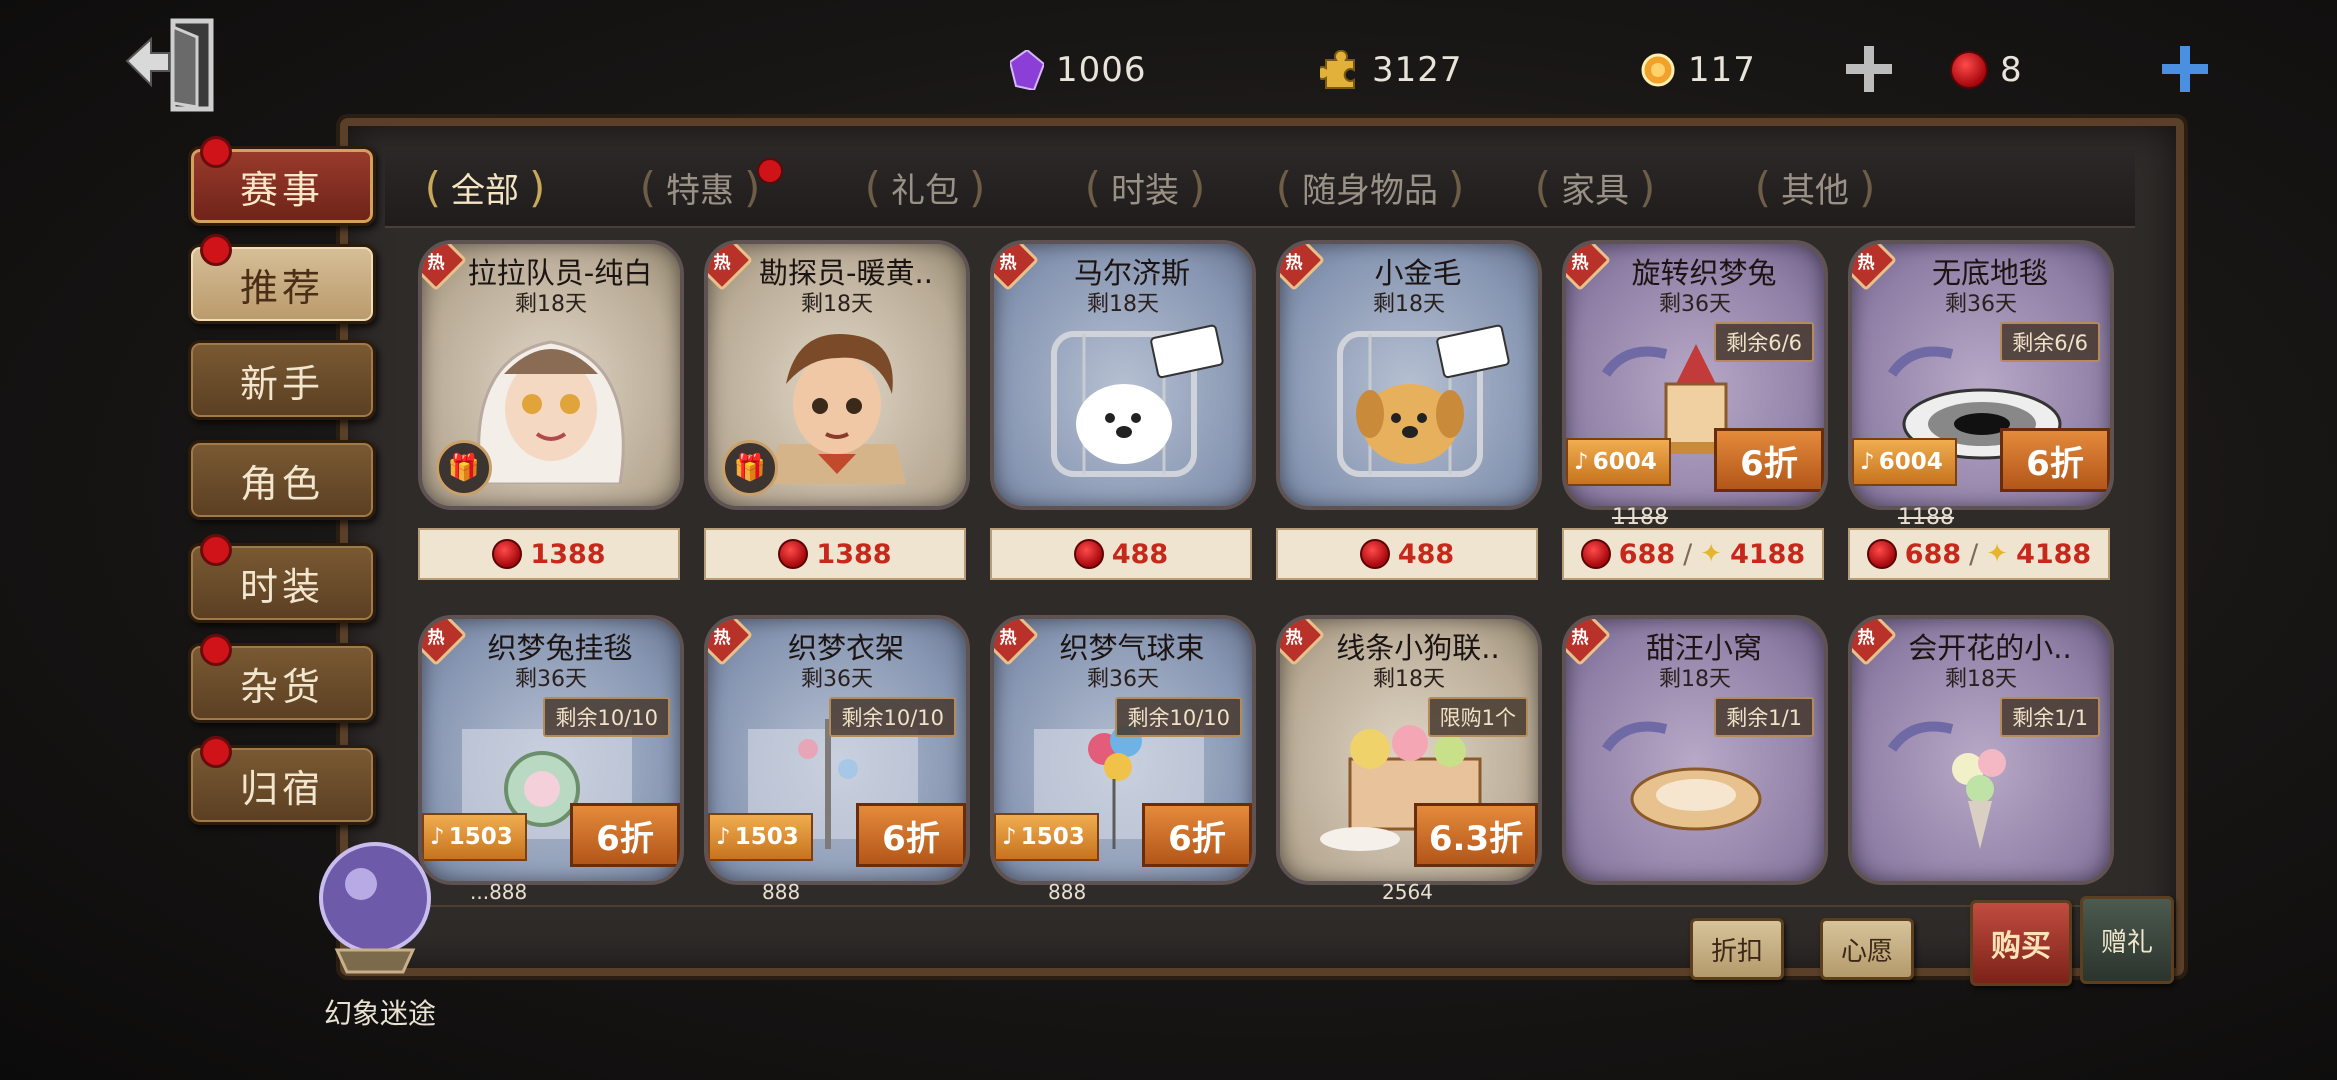 This screenshot has width=2337, height=1080. What do you see at coordinates (837, 375) in the screenshot?
I see `product-card: 热 勘探员-暖黄.. 剩18天 🎁` at bounding box center [837, 375].